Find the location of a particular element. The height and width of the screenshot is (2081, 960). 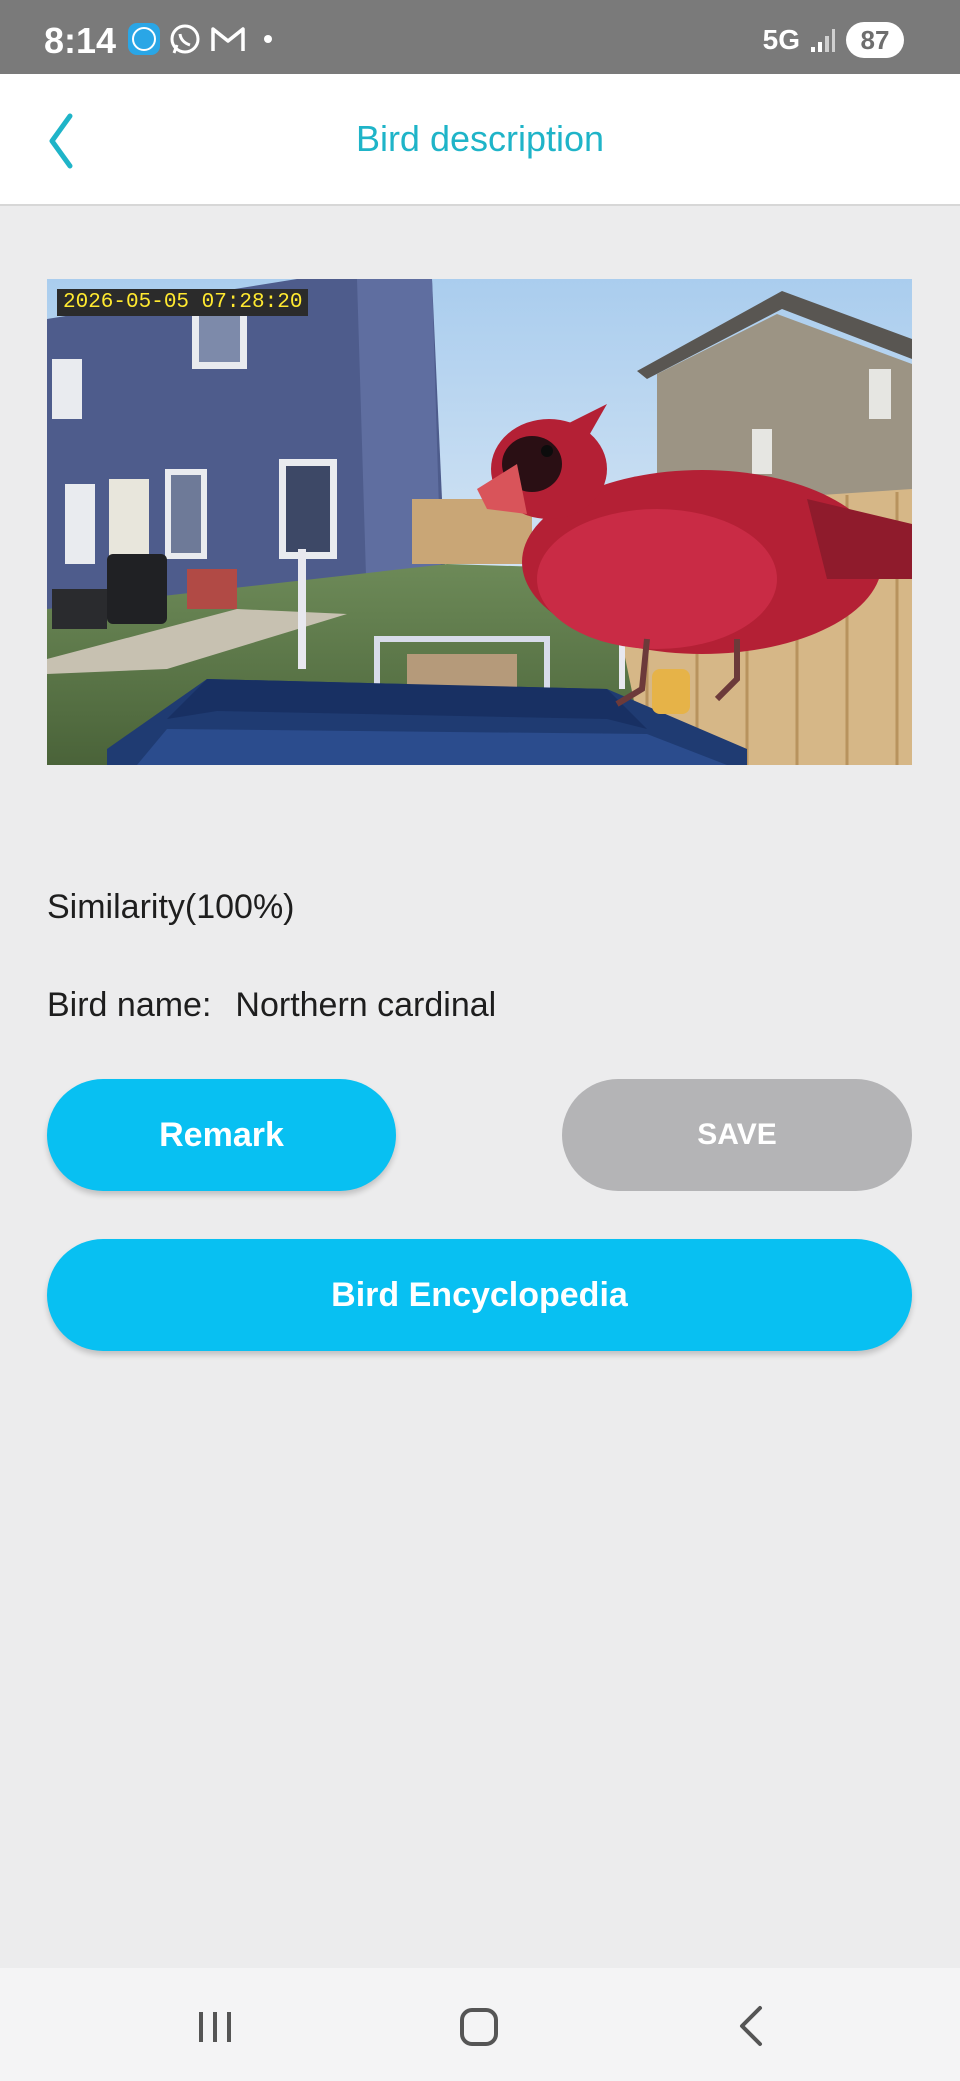

notification-icons is located at coordinates (200, 39).